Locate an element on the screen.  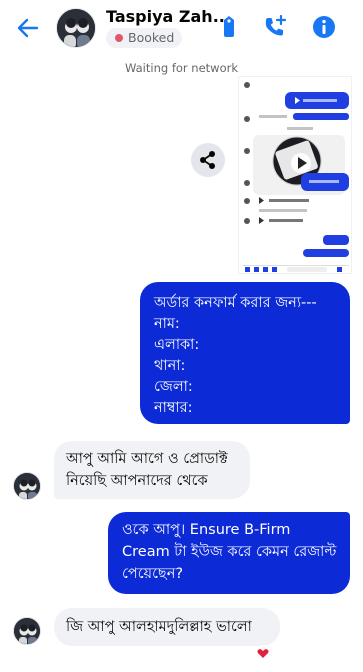
message-line: নাম্বার: is located at coordinates (173, 408).